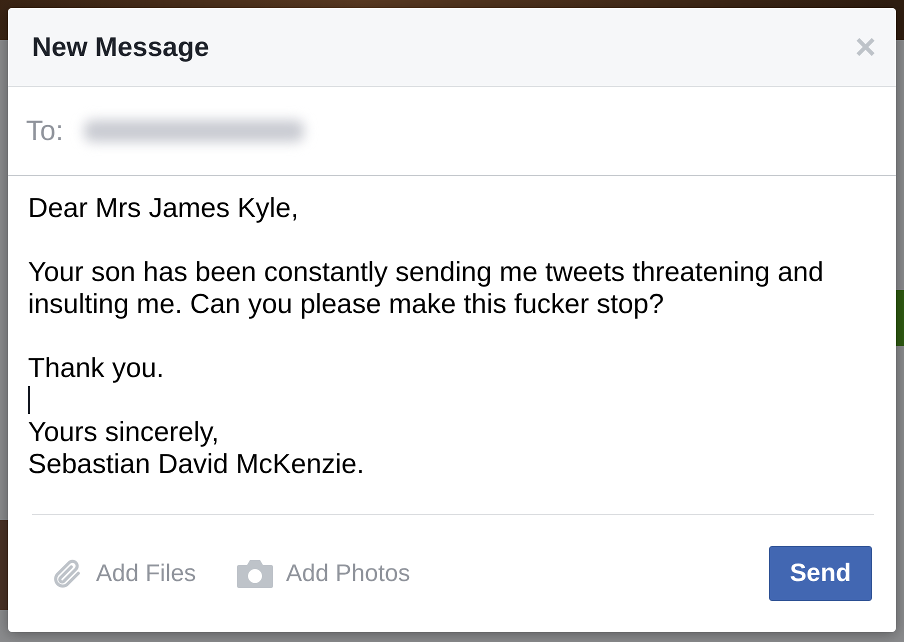  What do you see at coordinates (426, 288) in the screenshot?
I see `message-text: Your son has been constantly sending me tweets threatening and insulting me. Can you please make this fucker stop?` at bounding box center [426, 288].